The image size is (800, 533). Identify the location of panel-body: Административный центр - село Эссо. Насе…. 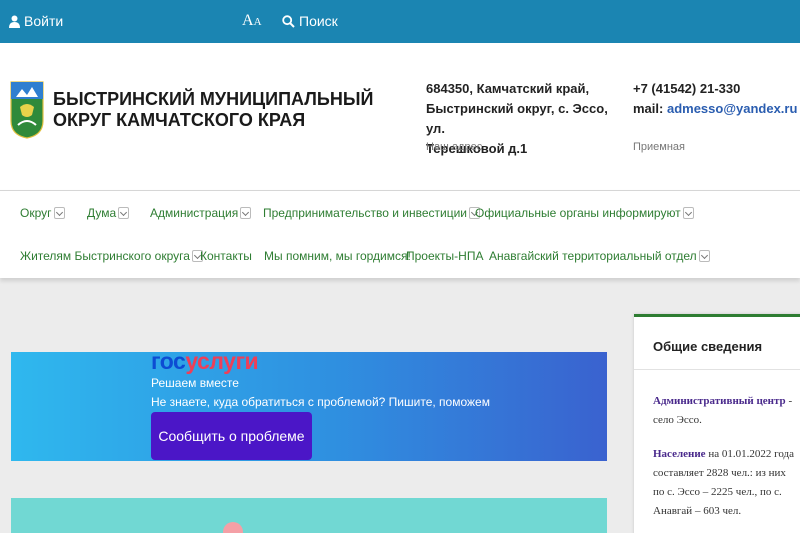
(725, 462).